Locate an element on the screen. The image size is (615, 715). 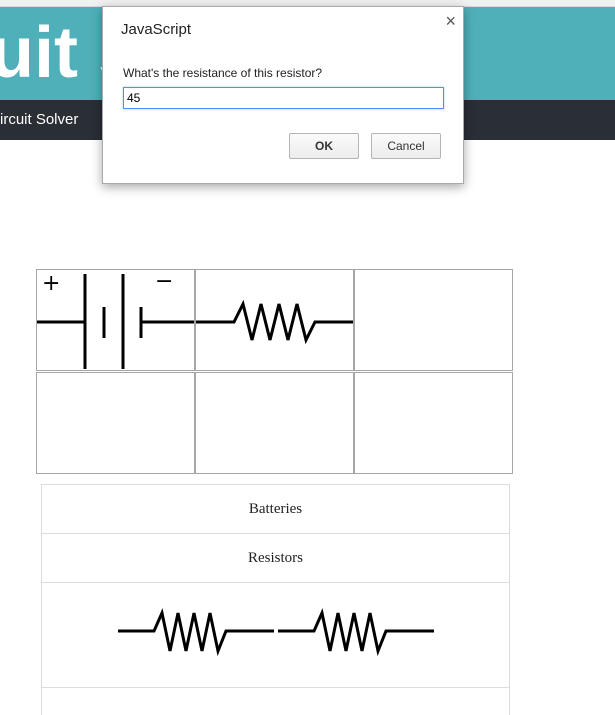
nav-item-circuit-solver: ircuit Solver is located at coordinates (39, 119).